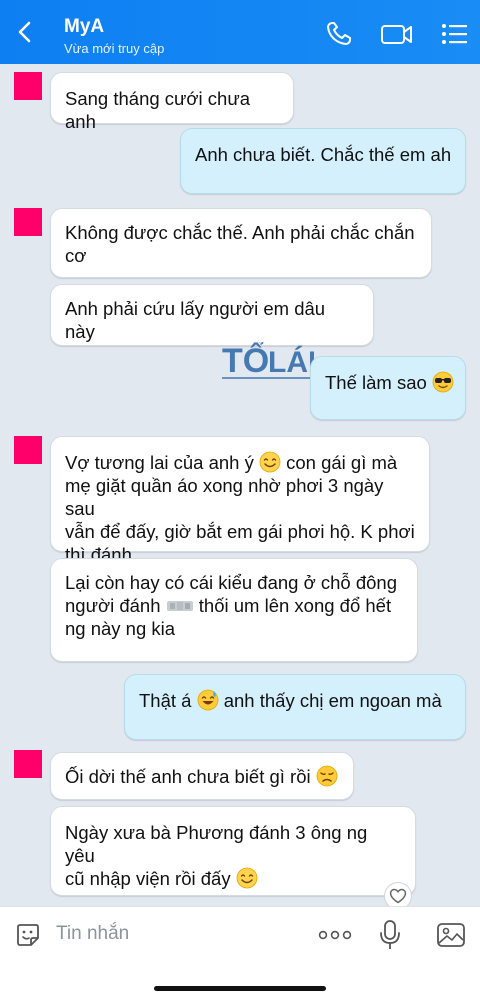 Image resolution: width=480 pixels, height=1000 pixels. Describe the element at coordinates (165, 700) in the screenshot. I see `message-text: Thật á` at that location.